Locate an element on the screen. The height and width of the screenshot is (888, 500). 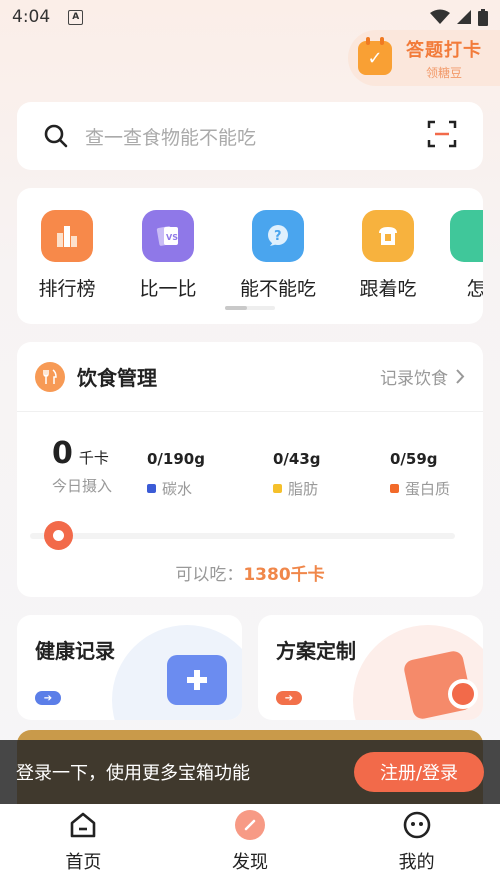
tab-label: 我的 is located at coordinates (416, 862).